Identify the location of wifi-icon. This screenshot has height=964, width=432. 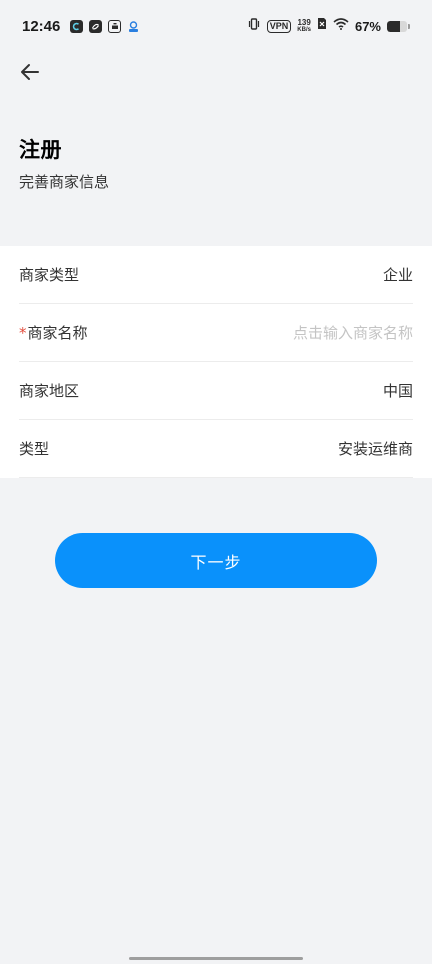
(341, 26).